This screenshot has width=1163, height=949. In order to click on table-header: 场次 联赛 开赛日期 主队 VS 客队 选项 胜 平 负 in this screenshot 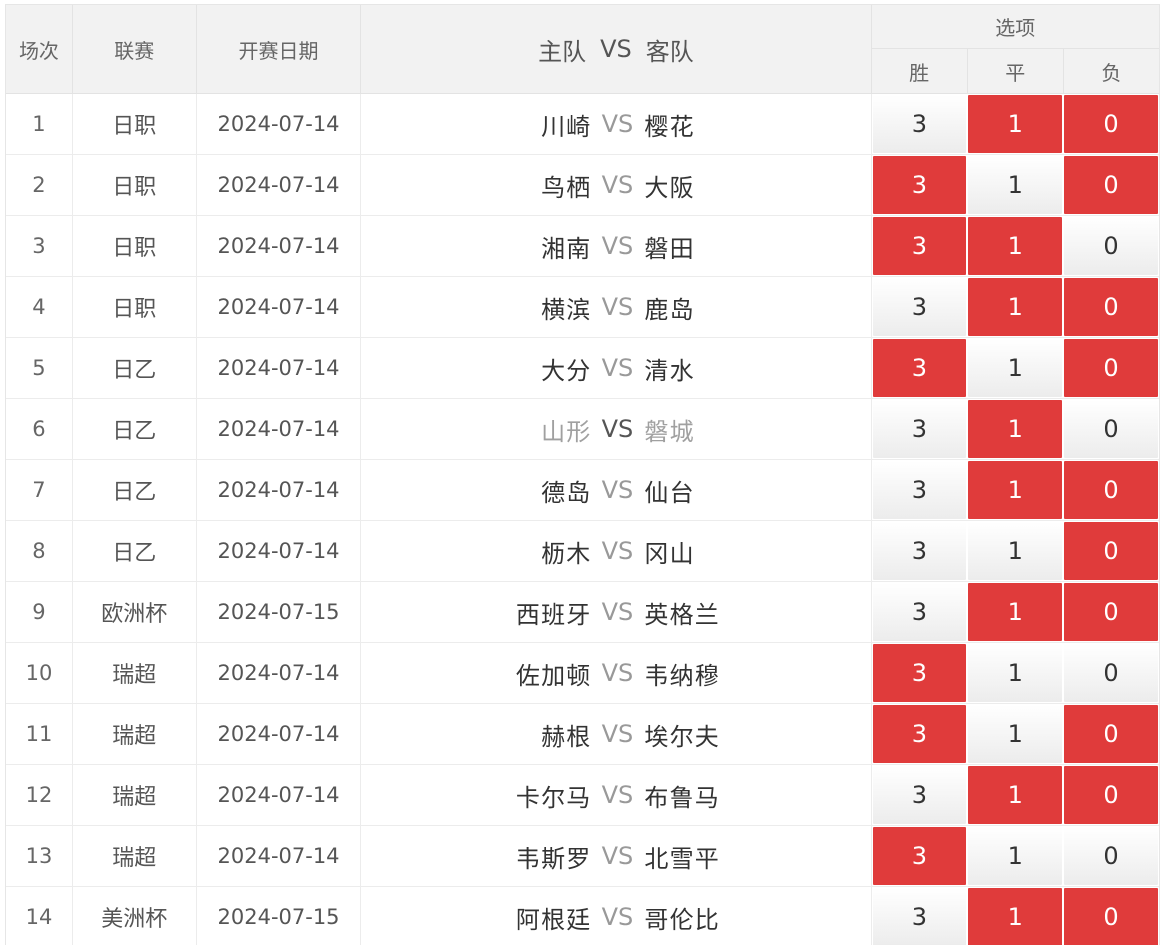, I will do `click(582, 49)`.